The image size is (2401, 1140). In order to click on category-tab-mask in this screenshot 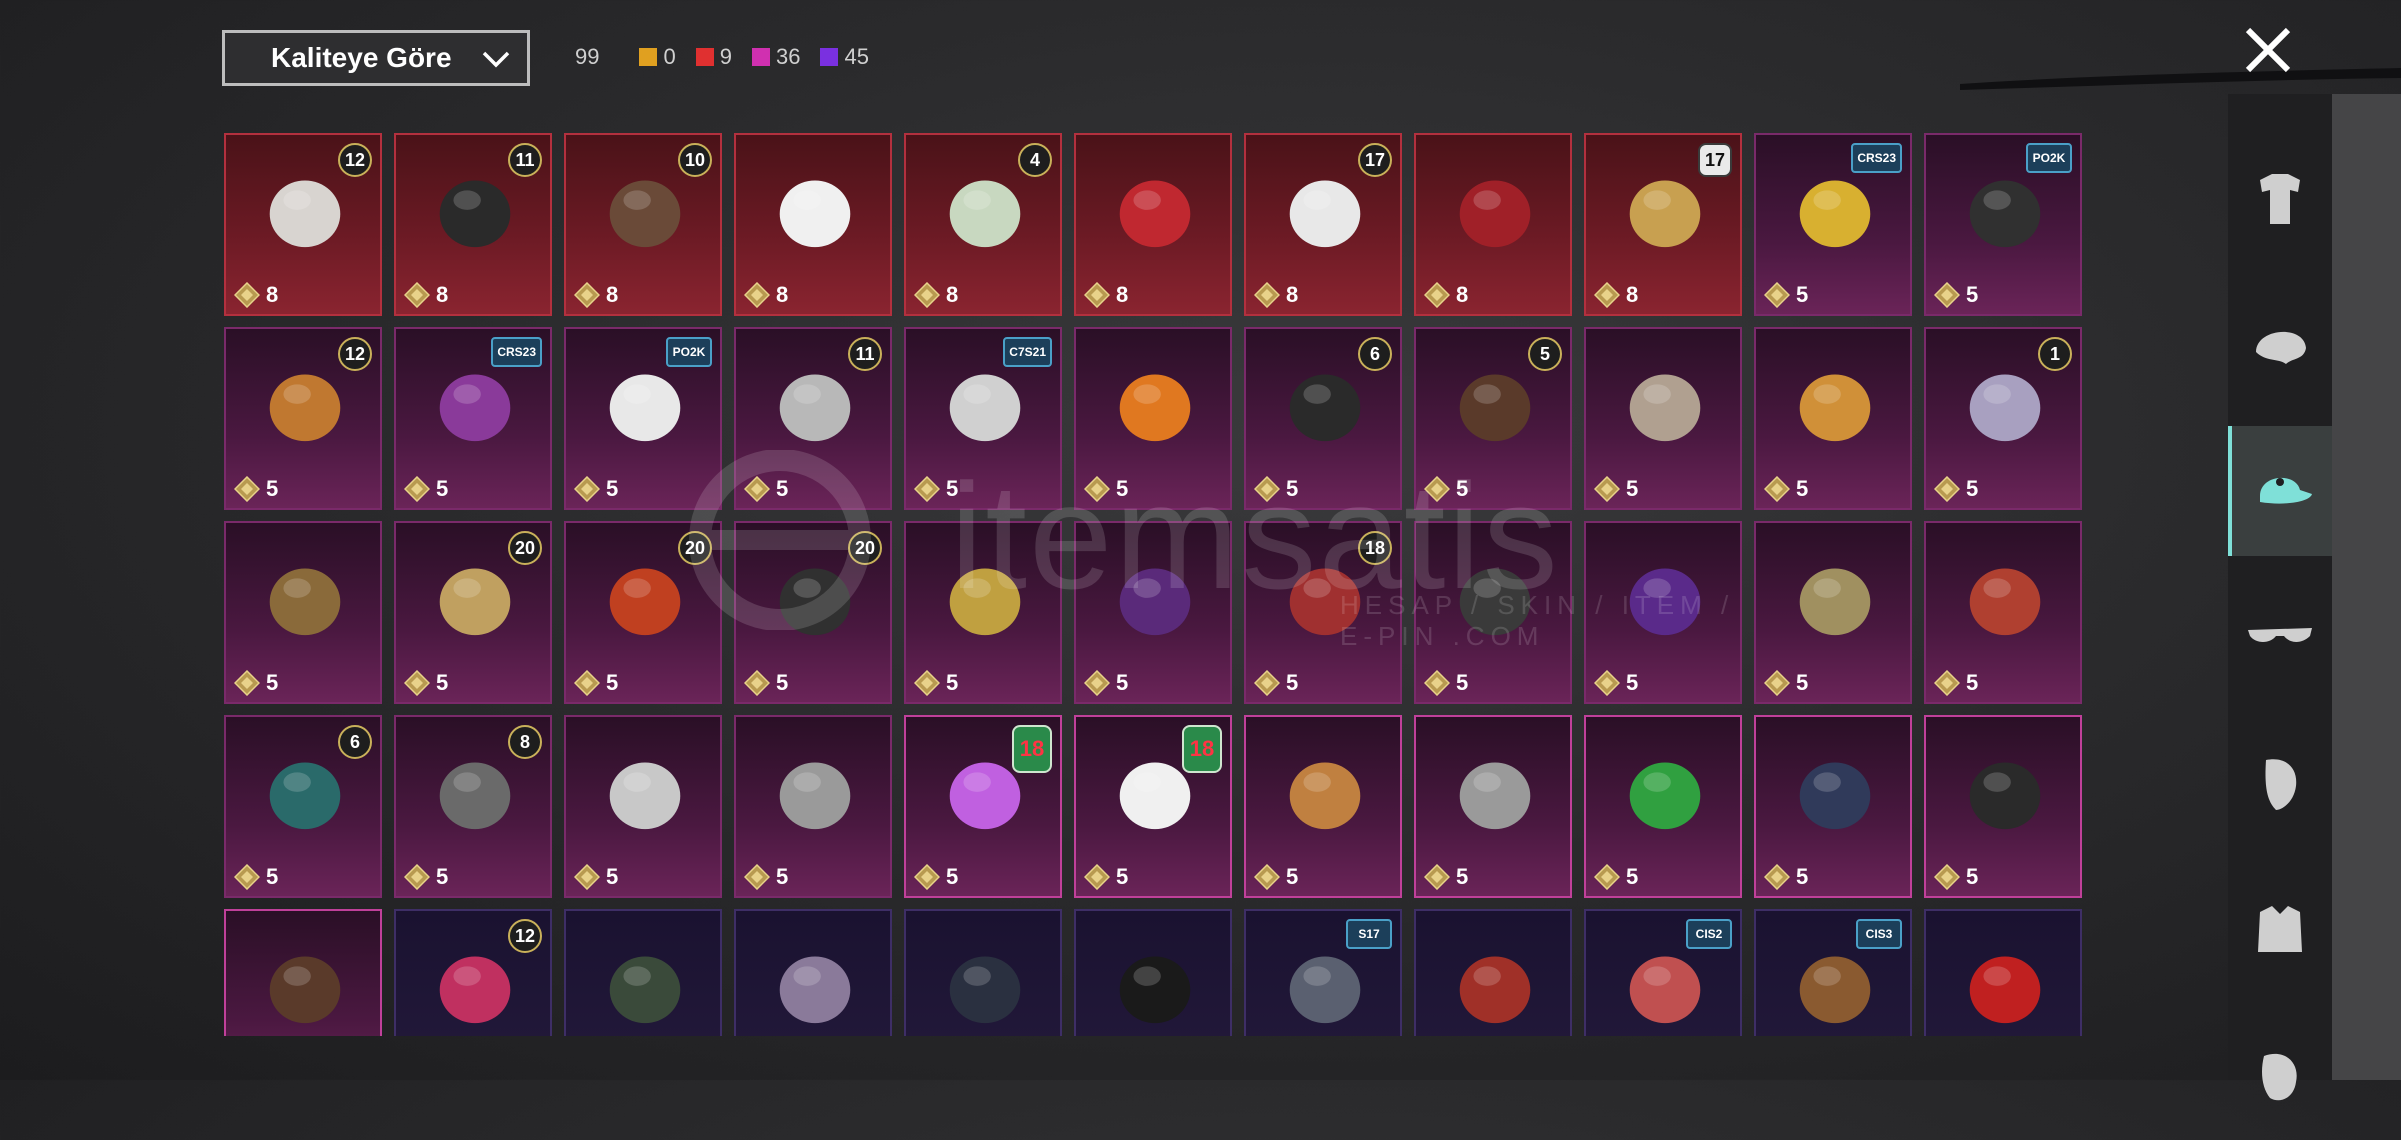, I will do `click(2280, 783)`.